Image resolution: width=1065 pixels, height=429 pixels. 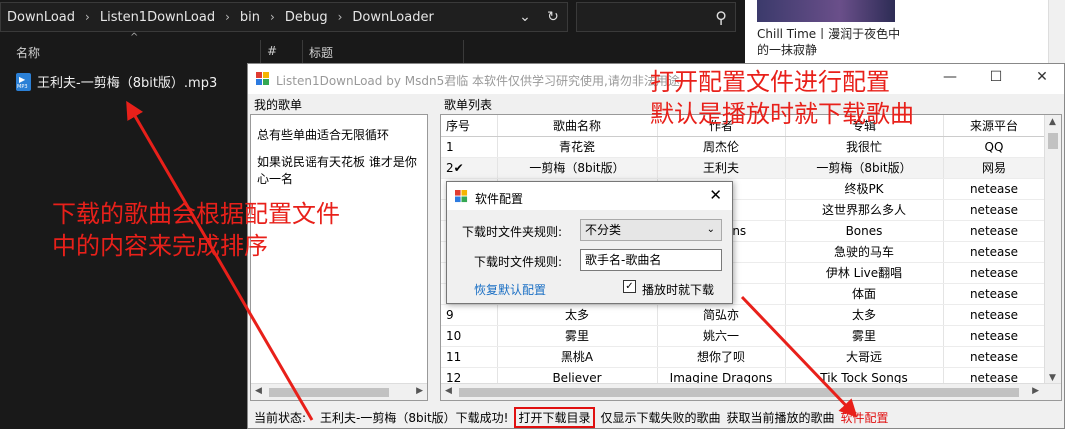 I want to click on breadcrumb-item: Listen1DownLoad, so click(x=157, y=17).